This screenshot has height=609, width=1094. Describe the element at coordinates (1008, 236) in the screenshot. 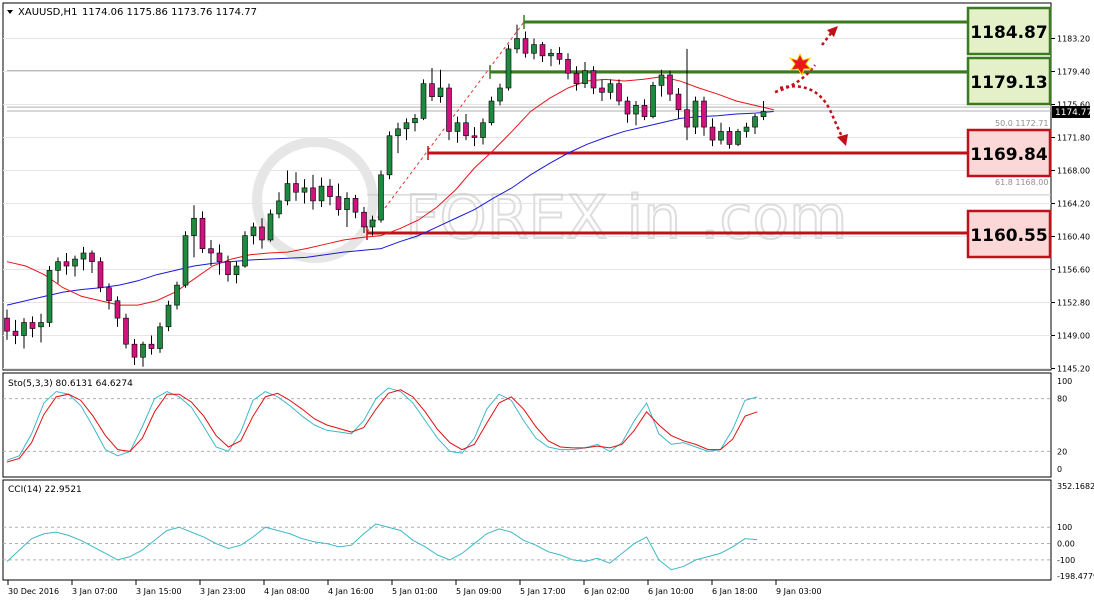

I see `s2-level-value: 1160.55` at that location.